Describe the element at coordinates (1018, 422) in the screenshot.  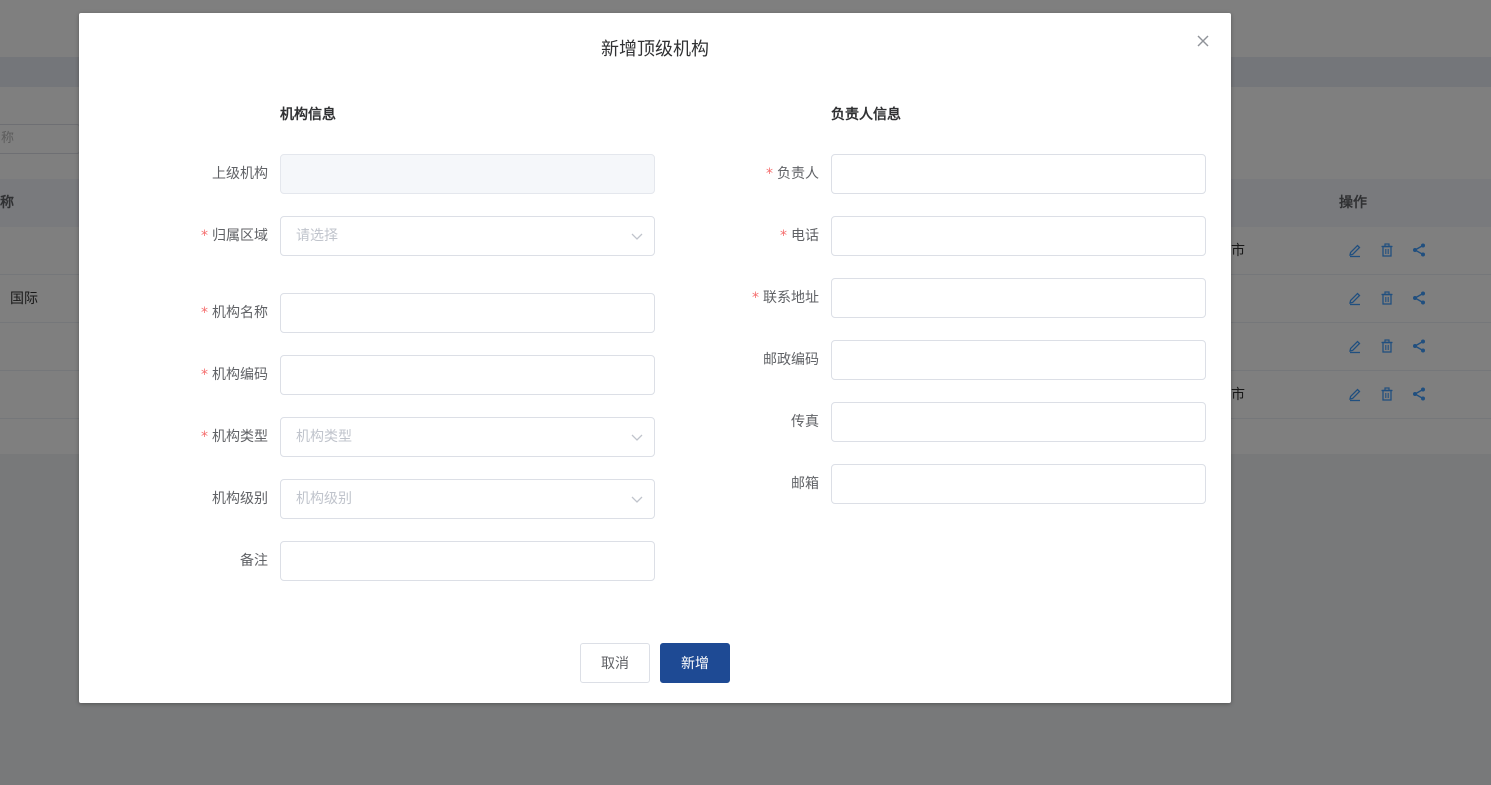
I see `fax-input` at that location.